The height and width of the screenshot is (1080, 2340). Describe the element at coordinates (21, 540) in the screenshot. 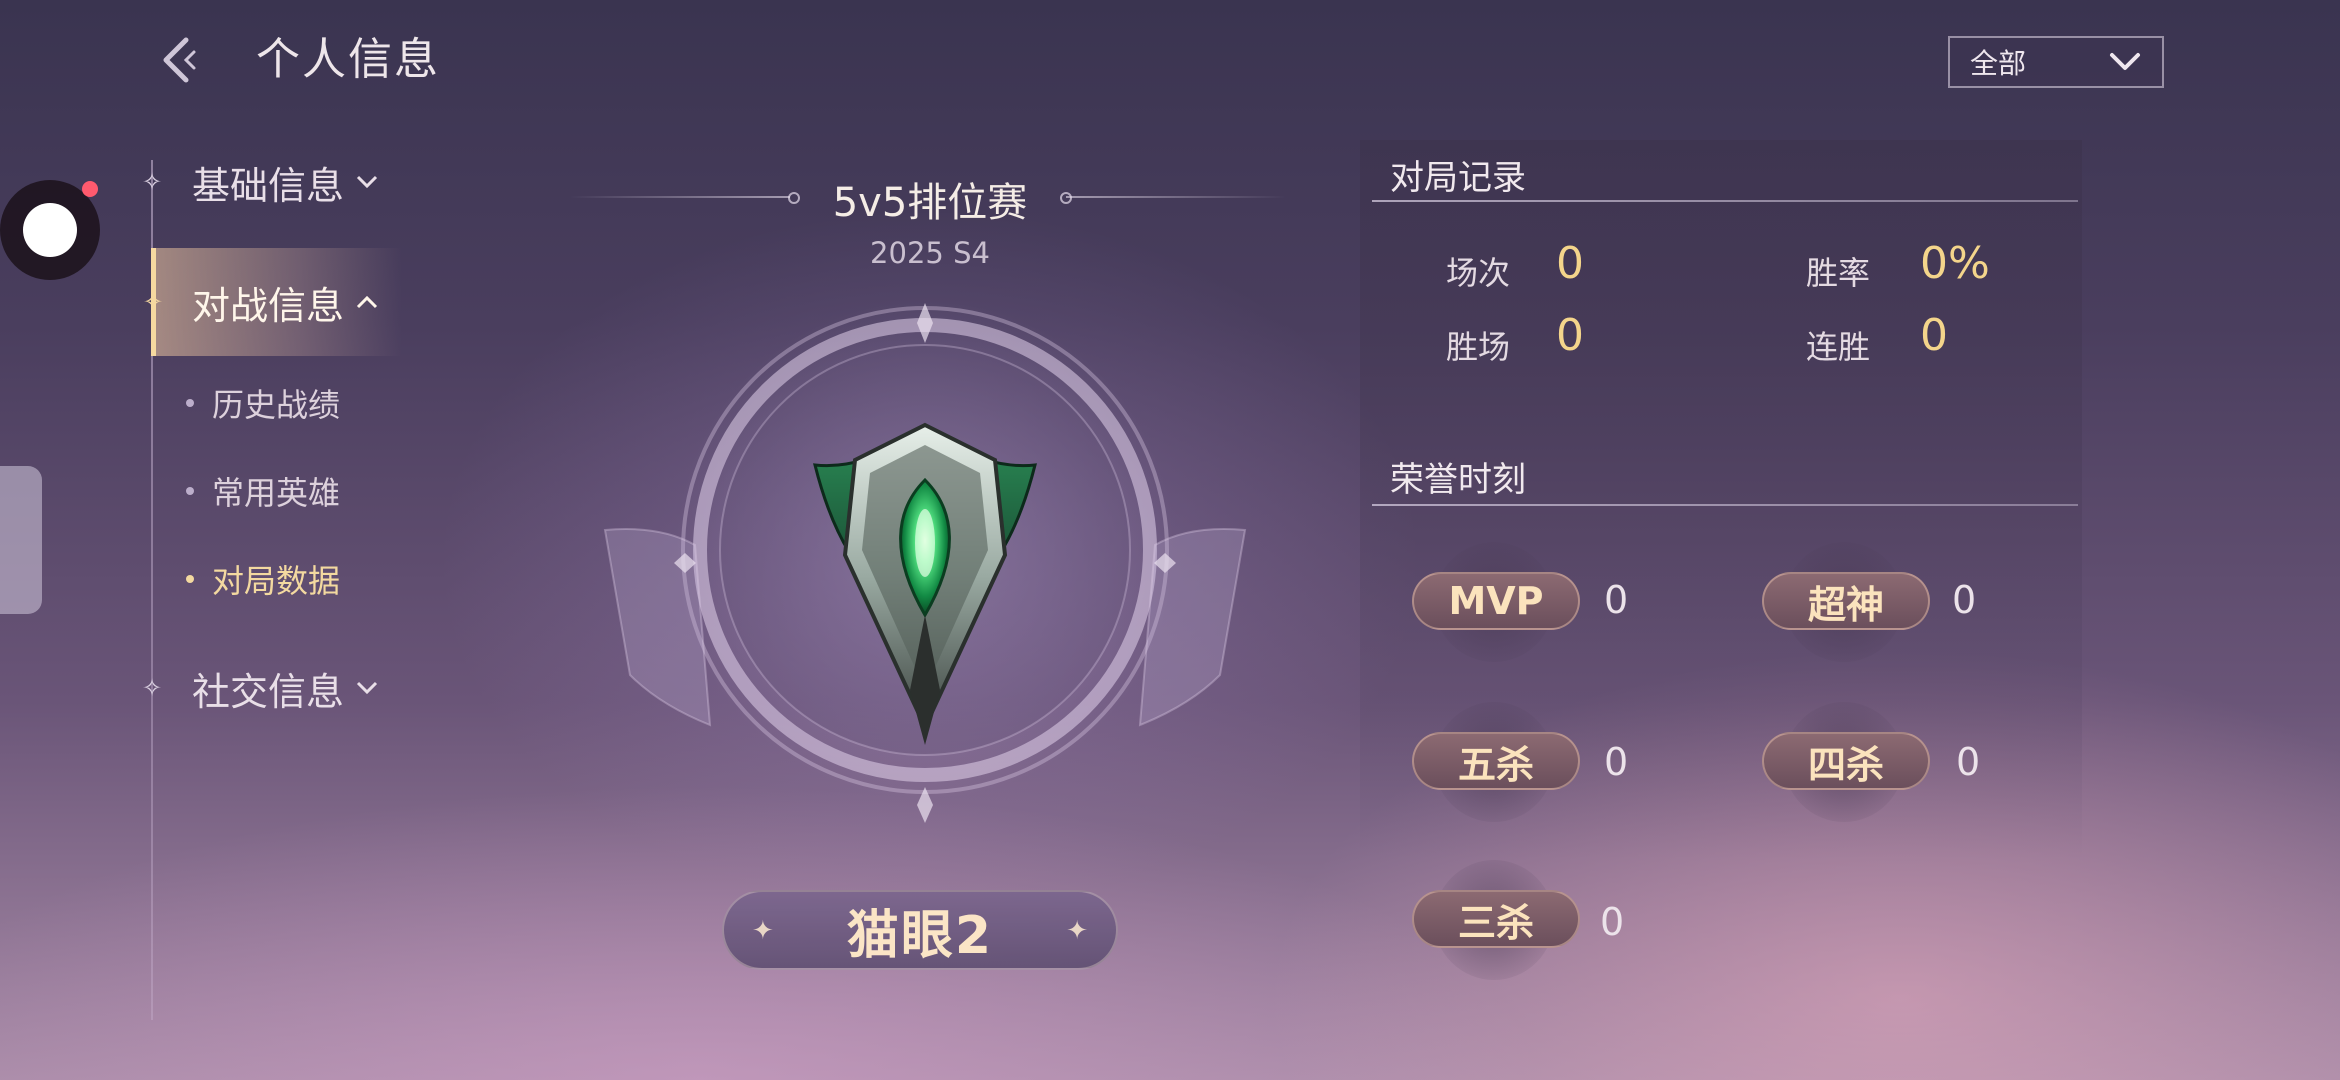

I see `side-panel-handle` at that location.